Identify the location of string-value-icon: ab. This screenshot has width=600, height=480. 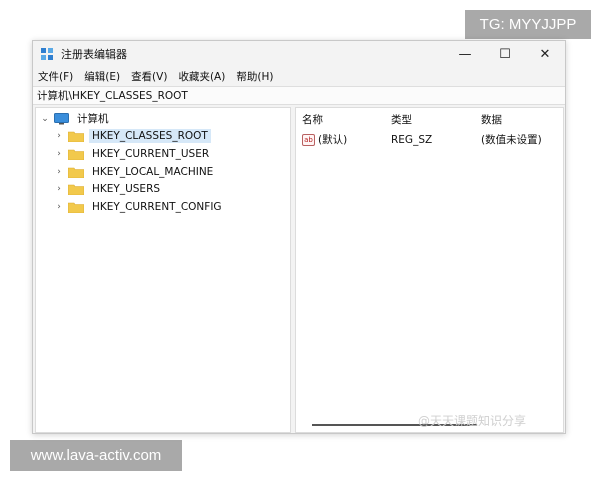
(308, 139).